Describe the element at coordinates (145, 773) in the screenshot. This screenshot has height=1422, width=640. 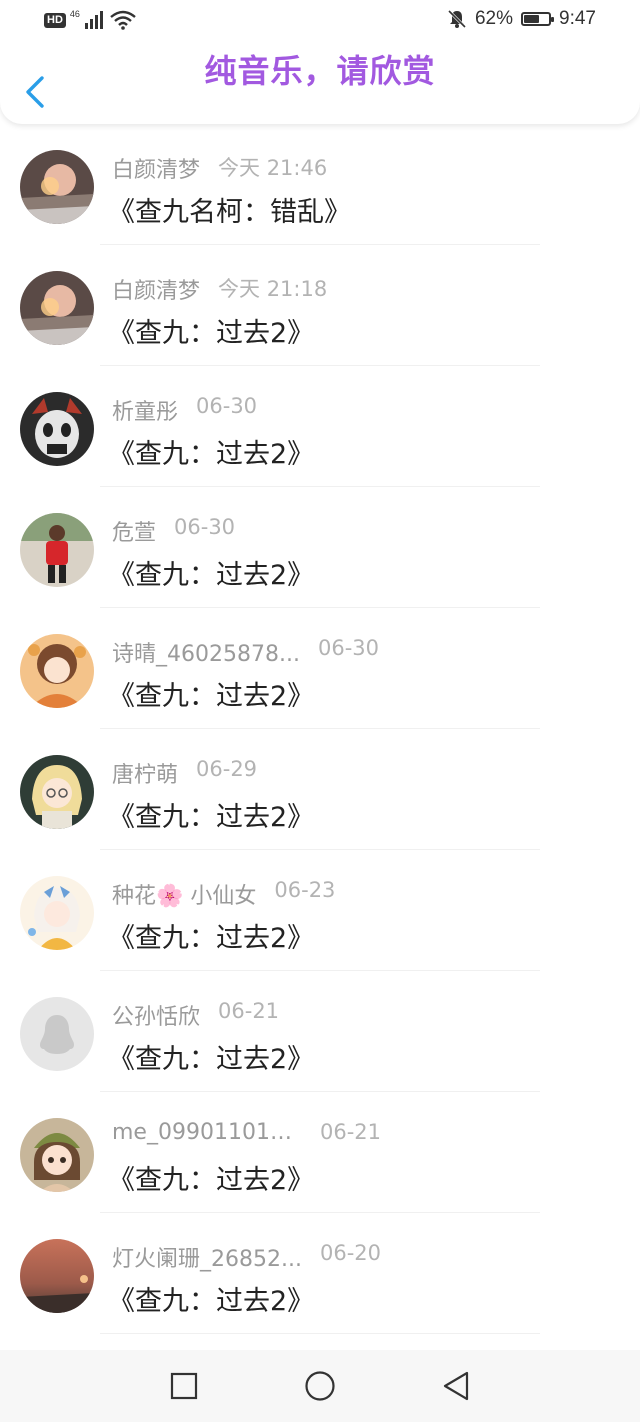
I see `user-name: 唐柠萌` at that location.